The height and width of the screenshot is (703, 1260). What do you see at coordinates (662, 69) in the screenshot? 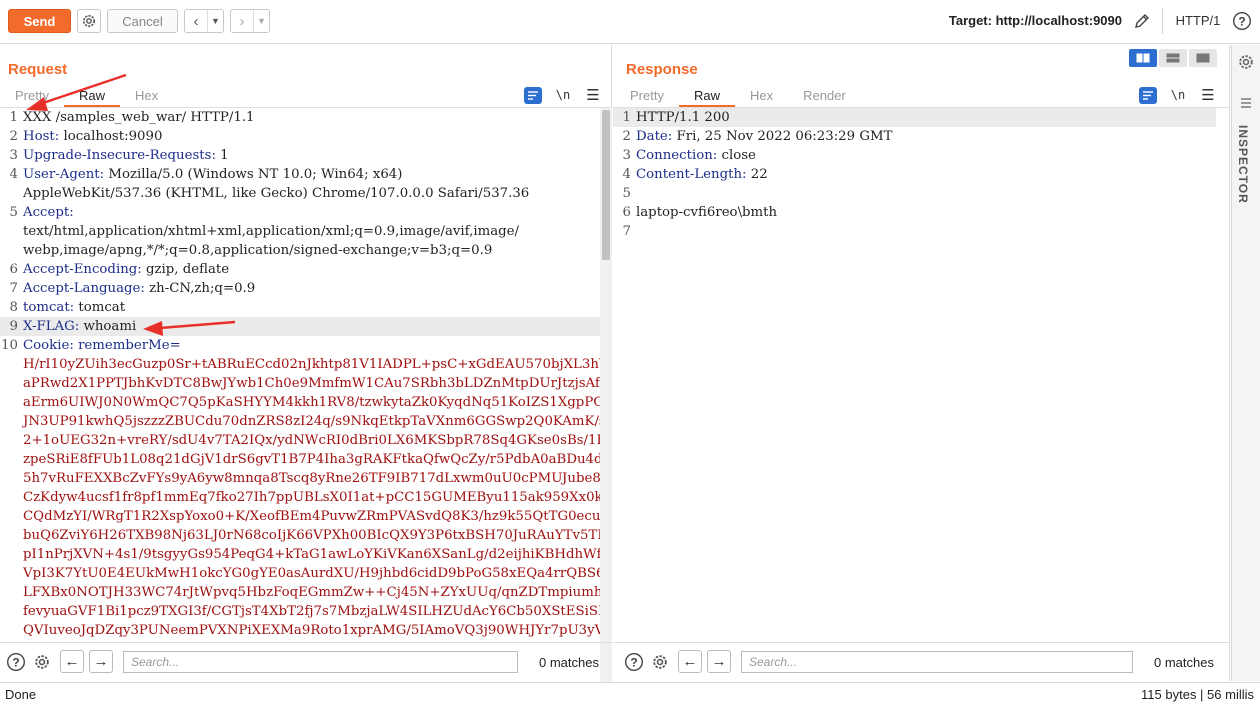
I see `response-title: Response` at bounding box center [662, 69].